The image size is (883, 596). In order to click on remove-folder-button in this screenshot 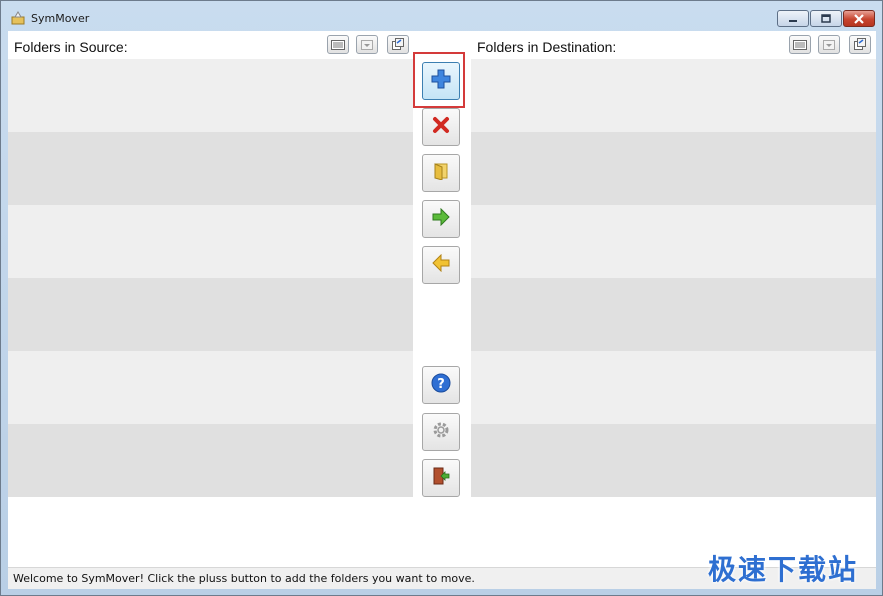, I will do `click(441, 127)`.